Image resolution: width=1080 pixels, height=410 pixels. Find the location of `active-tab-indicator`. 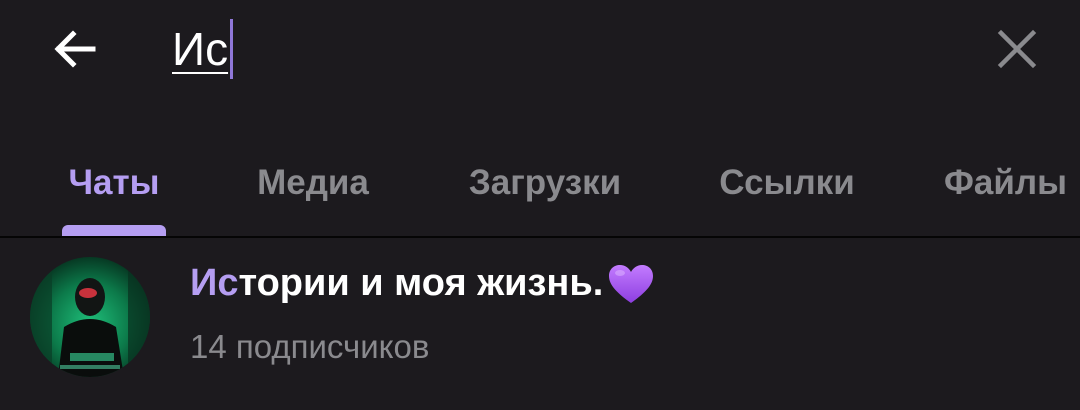

active-tab-indicator is located at coordinates (114, 230).